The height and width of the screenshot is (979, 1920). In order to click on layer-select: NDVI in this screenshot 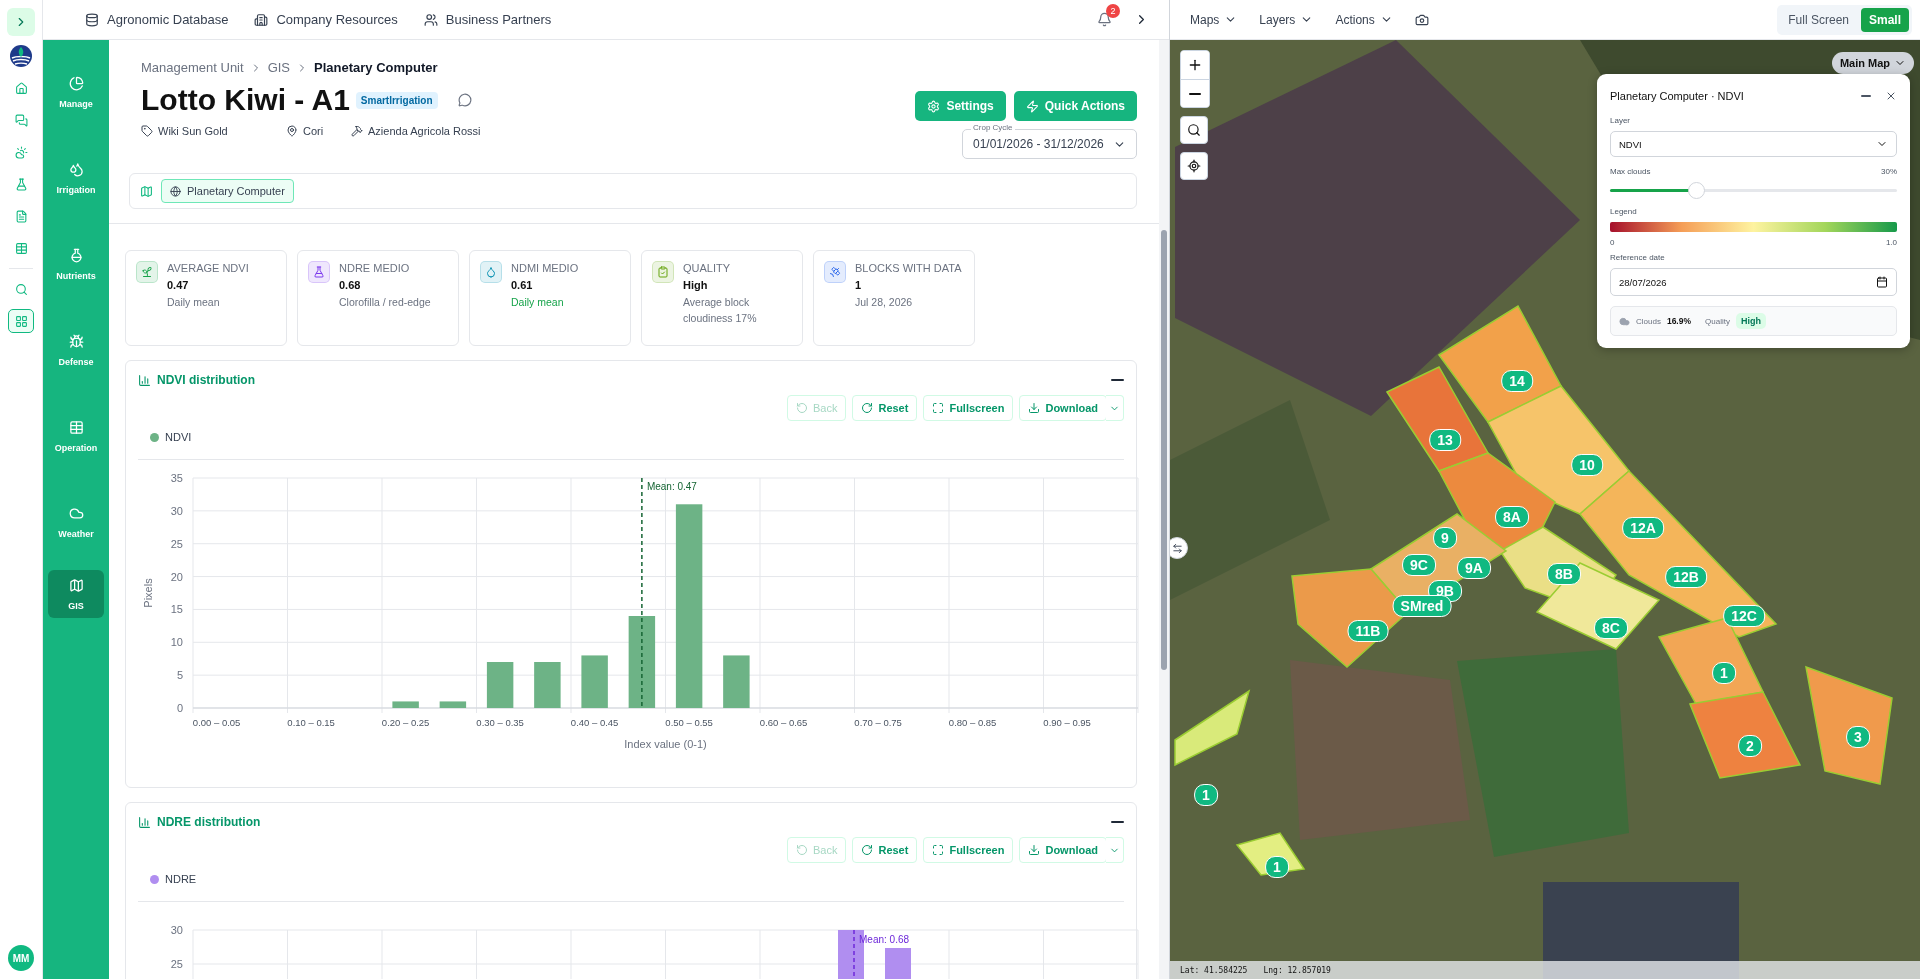, I will do `click(1753, 144)`.